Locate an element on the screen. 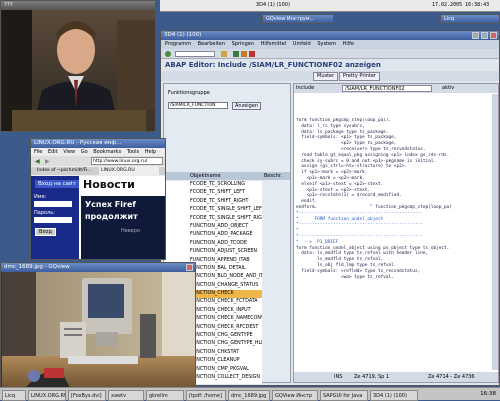  menu-programm: Programm is located at coordinates (178, 44).